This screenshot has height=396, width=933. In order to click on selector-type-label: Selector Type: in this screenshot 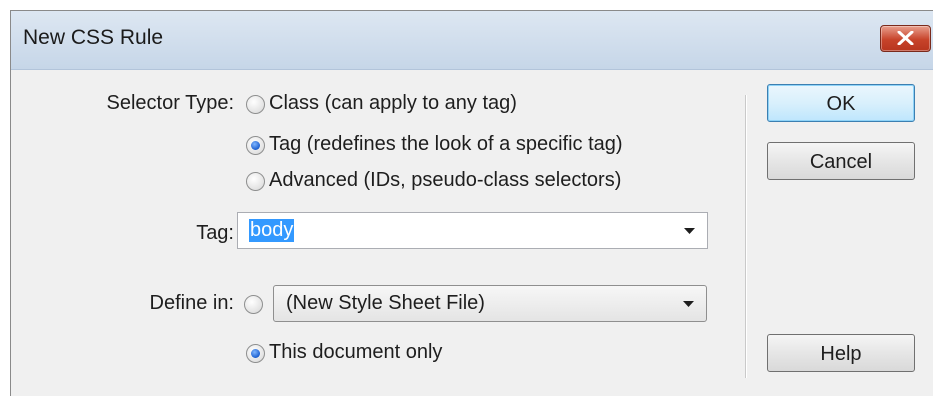, I will do `click(170, 103)`.